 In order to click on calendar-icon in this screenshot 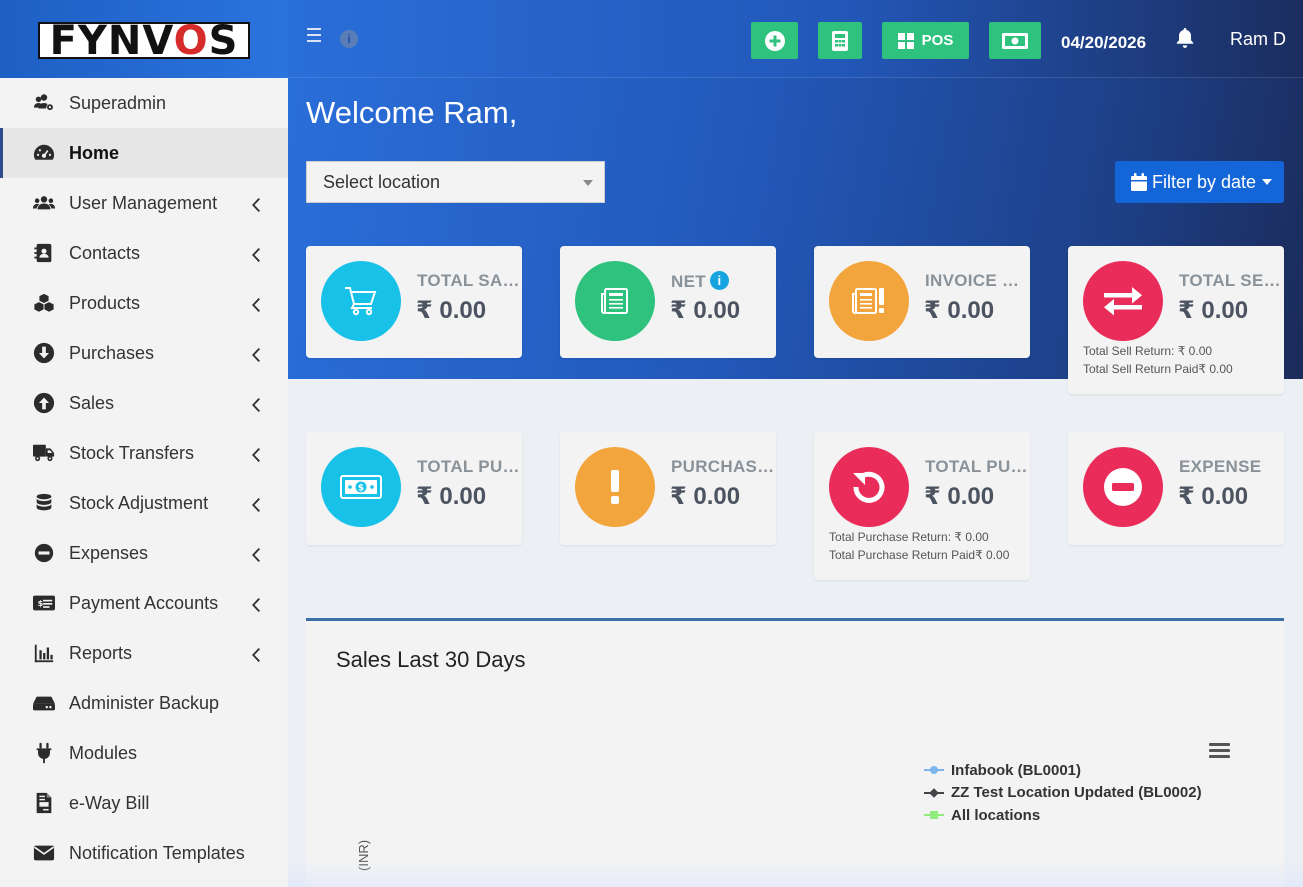, I will do `click(1139, 182)`.